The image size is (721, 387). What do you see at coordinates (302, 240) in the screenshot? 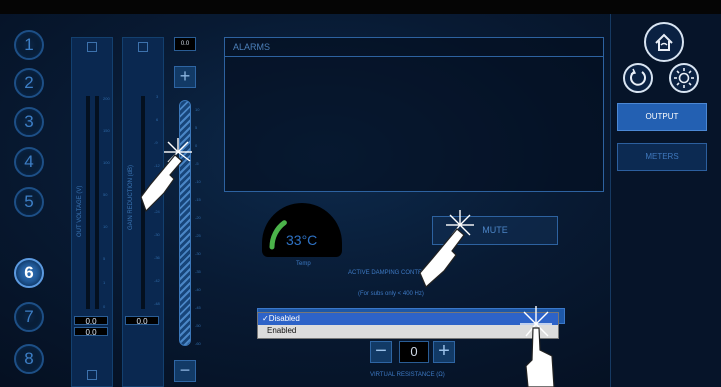
I see `temp-value: 33°C` at bounding box center [302, 240].